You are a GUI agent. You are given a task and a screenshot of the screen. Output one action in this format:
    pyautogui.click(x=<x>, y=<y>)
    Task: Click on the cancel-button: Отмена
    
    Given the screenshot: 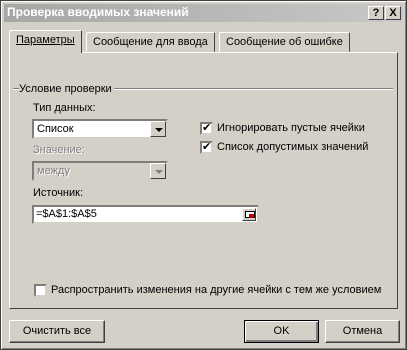 What is the action you would take?
    pyautogui.click(x=362, y=331)
    